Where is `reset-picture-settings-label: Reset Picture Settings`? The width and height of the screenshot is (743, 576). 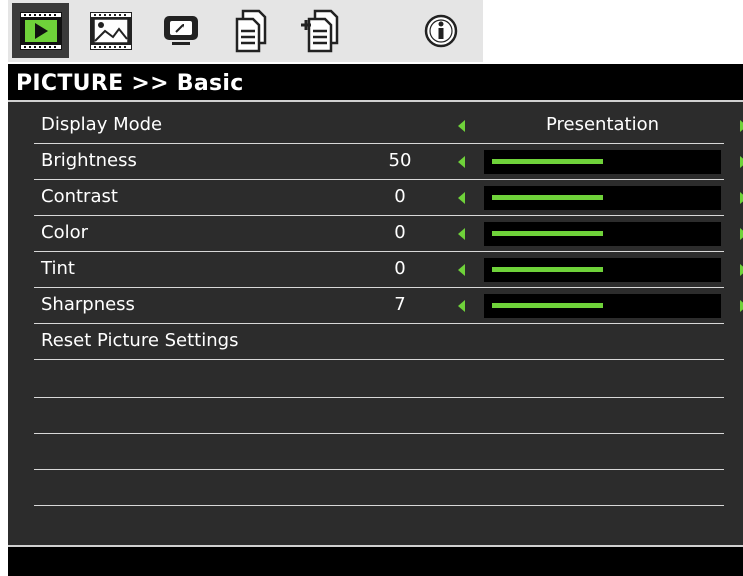 reset-picture-settings-label: Reset Picture Settings is located at coordinates (140, 340).